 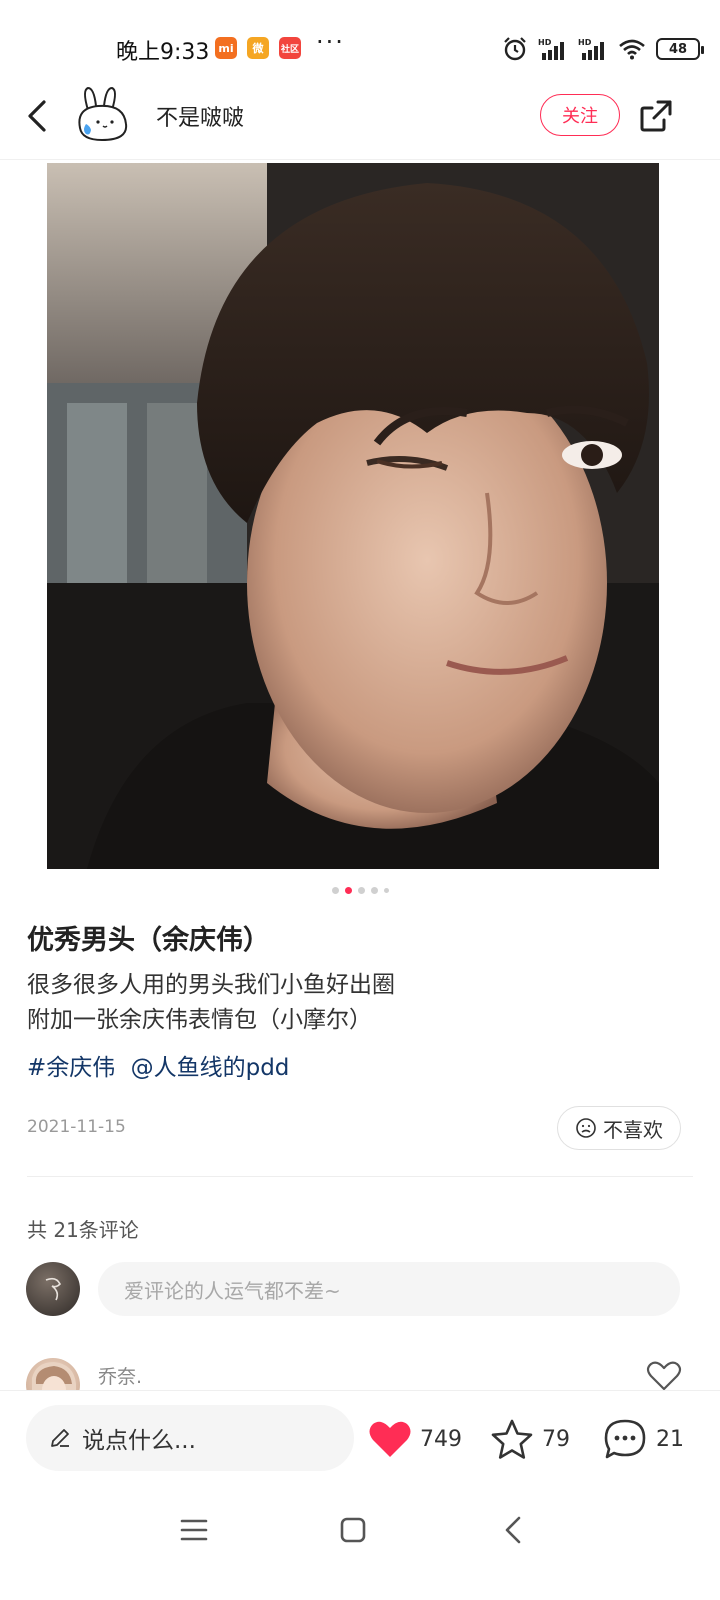 I want to click on nav-back-icon, so click(x=514, y=1530).